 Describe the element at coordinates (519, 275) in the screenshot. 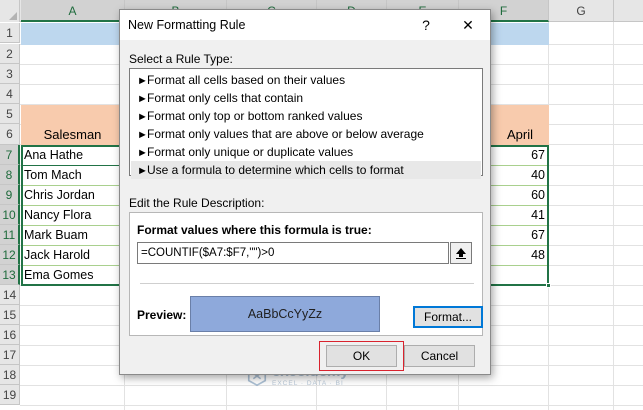

I see `cell-april` at that location.